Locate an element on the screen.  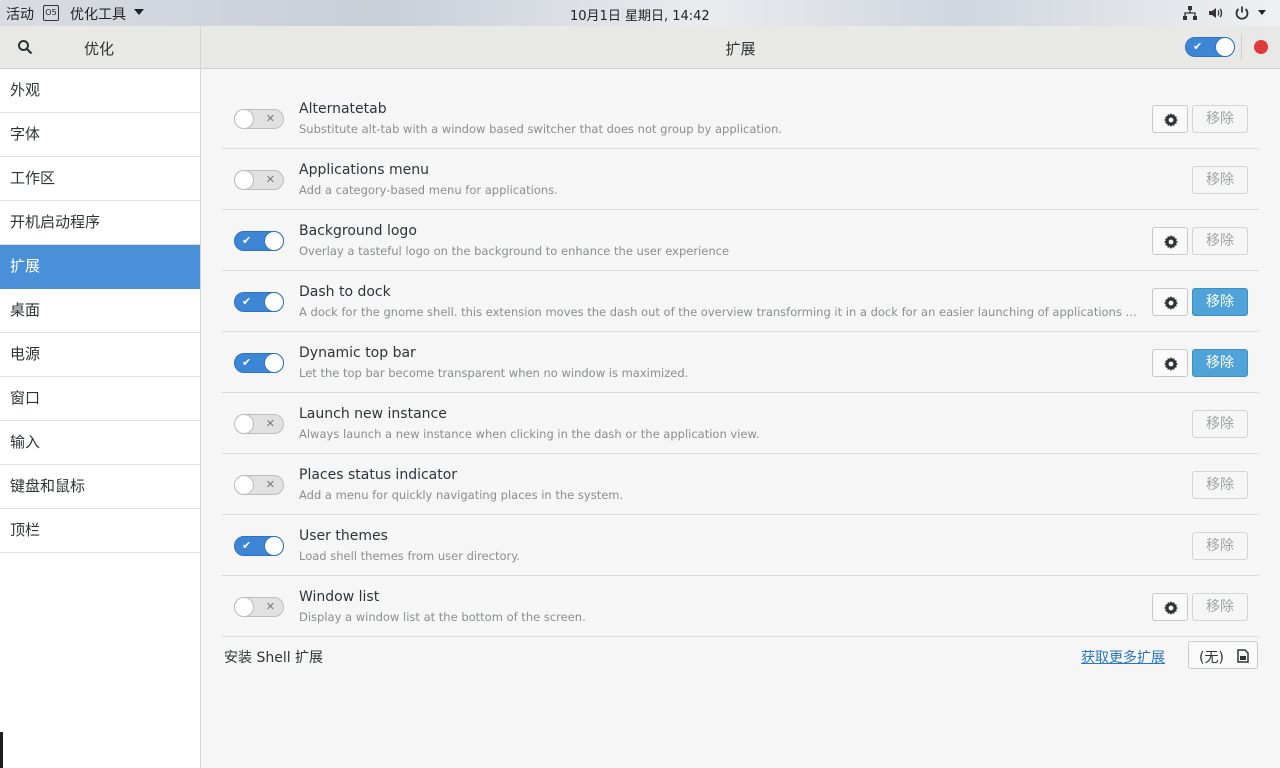
get-more-extensions-link: 获取更多扩展 is located at coordinates (1123, 657).